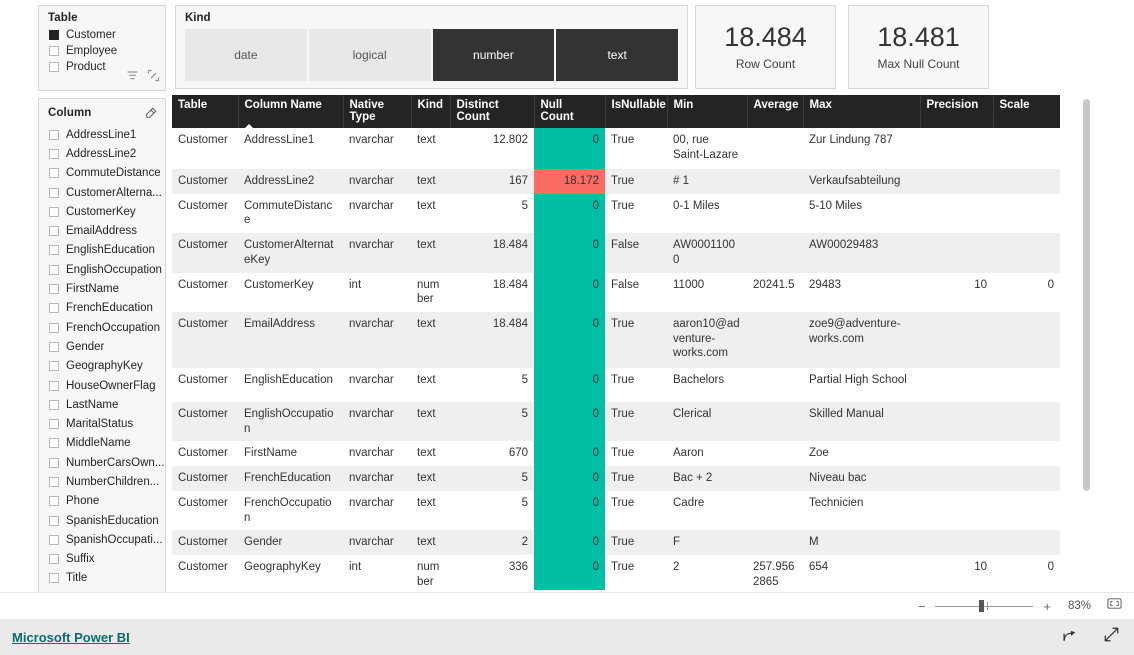 This screenshot has height=655, width=1134. I want to click on column-slicer-item: SpanishEducation, so click(102, 520).